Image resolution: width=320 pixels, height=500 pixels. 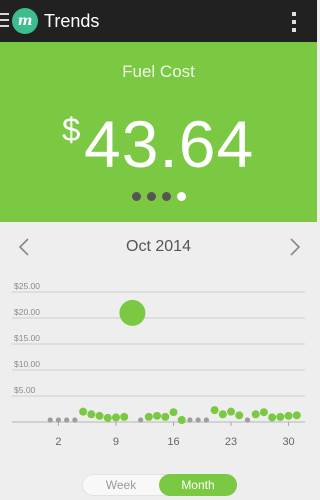 What do you see at coordinates (173, 442) in the screenshot?
I see `x-tick-label: 16` at bounding box center [173, 442].